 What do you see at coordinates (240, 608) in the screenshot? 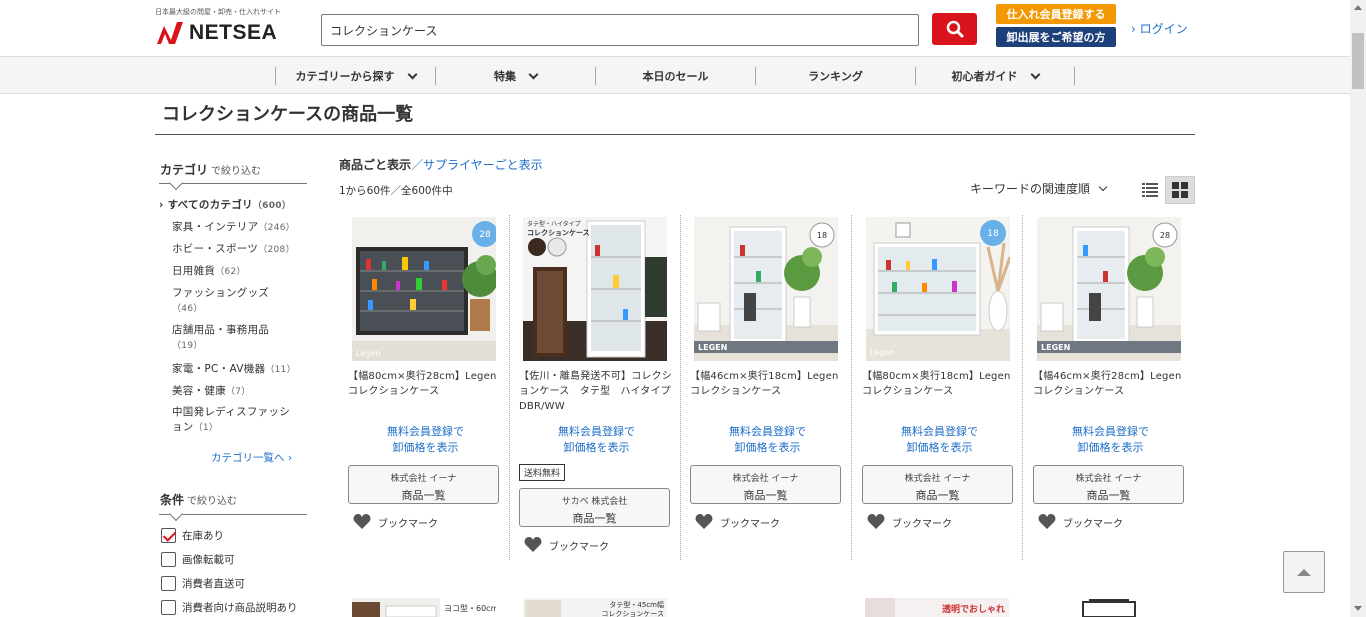
I see `condition-label: 消費者向け商品説明あり` at bounding box center [240, 608].